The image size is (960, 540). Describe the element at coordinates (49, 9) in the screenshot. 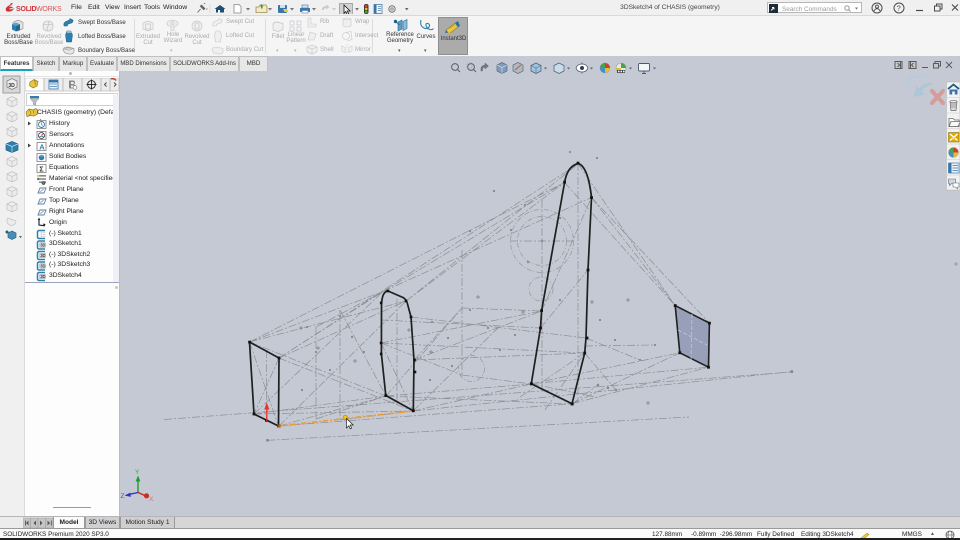

I see `svg-text: WORKS` at that location.